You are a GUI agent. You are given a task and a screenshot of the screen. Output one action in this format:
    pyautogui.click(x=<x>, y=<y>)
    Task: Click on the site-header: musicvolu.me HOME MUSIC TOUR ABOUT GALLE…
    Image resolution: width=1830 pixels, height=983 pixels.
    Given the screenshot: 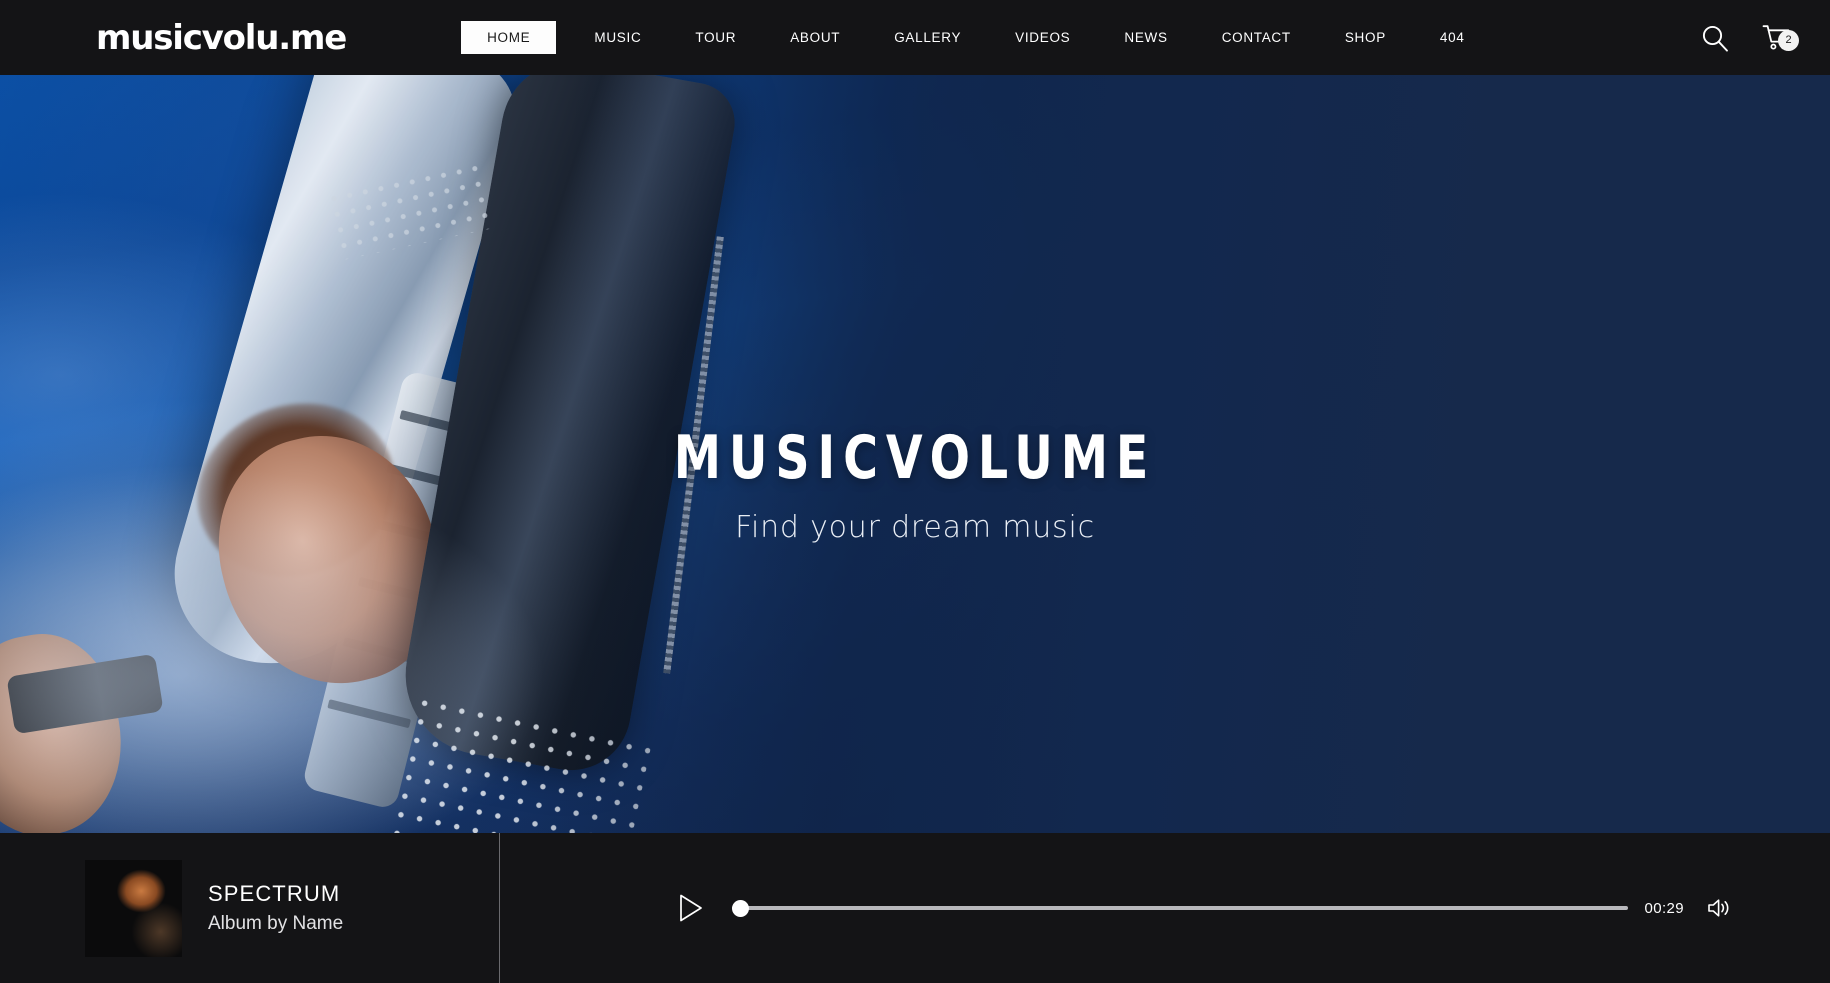 What is the action you would take?
    pyautogui.click(x=915, y=37)
    